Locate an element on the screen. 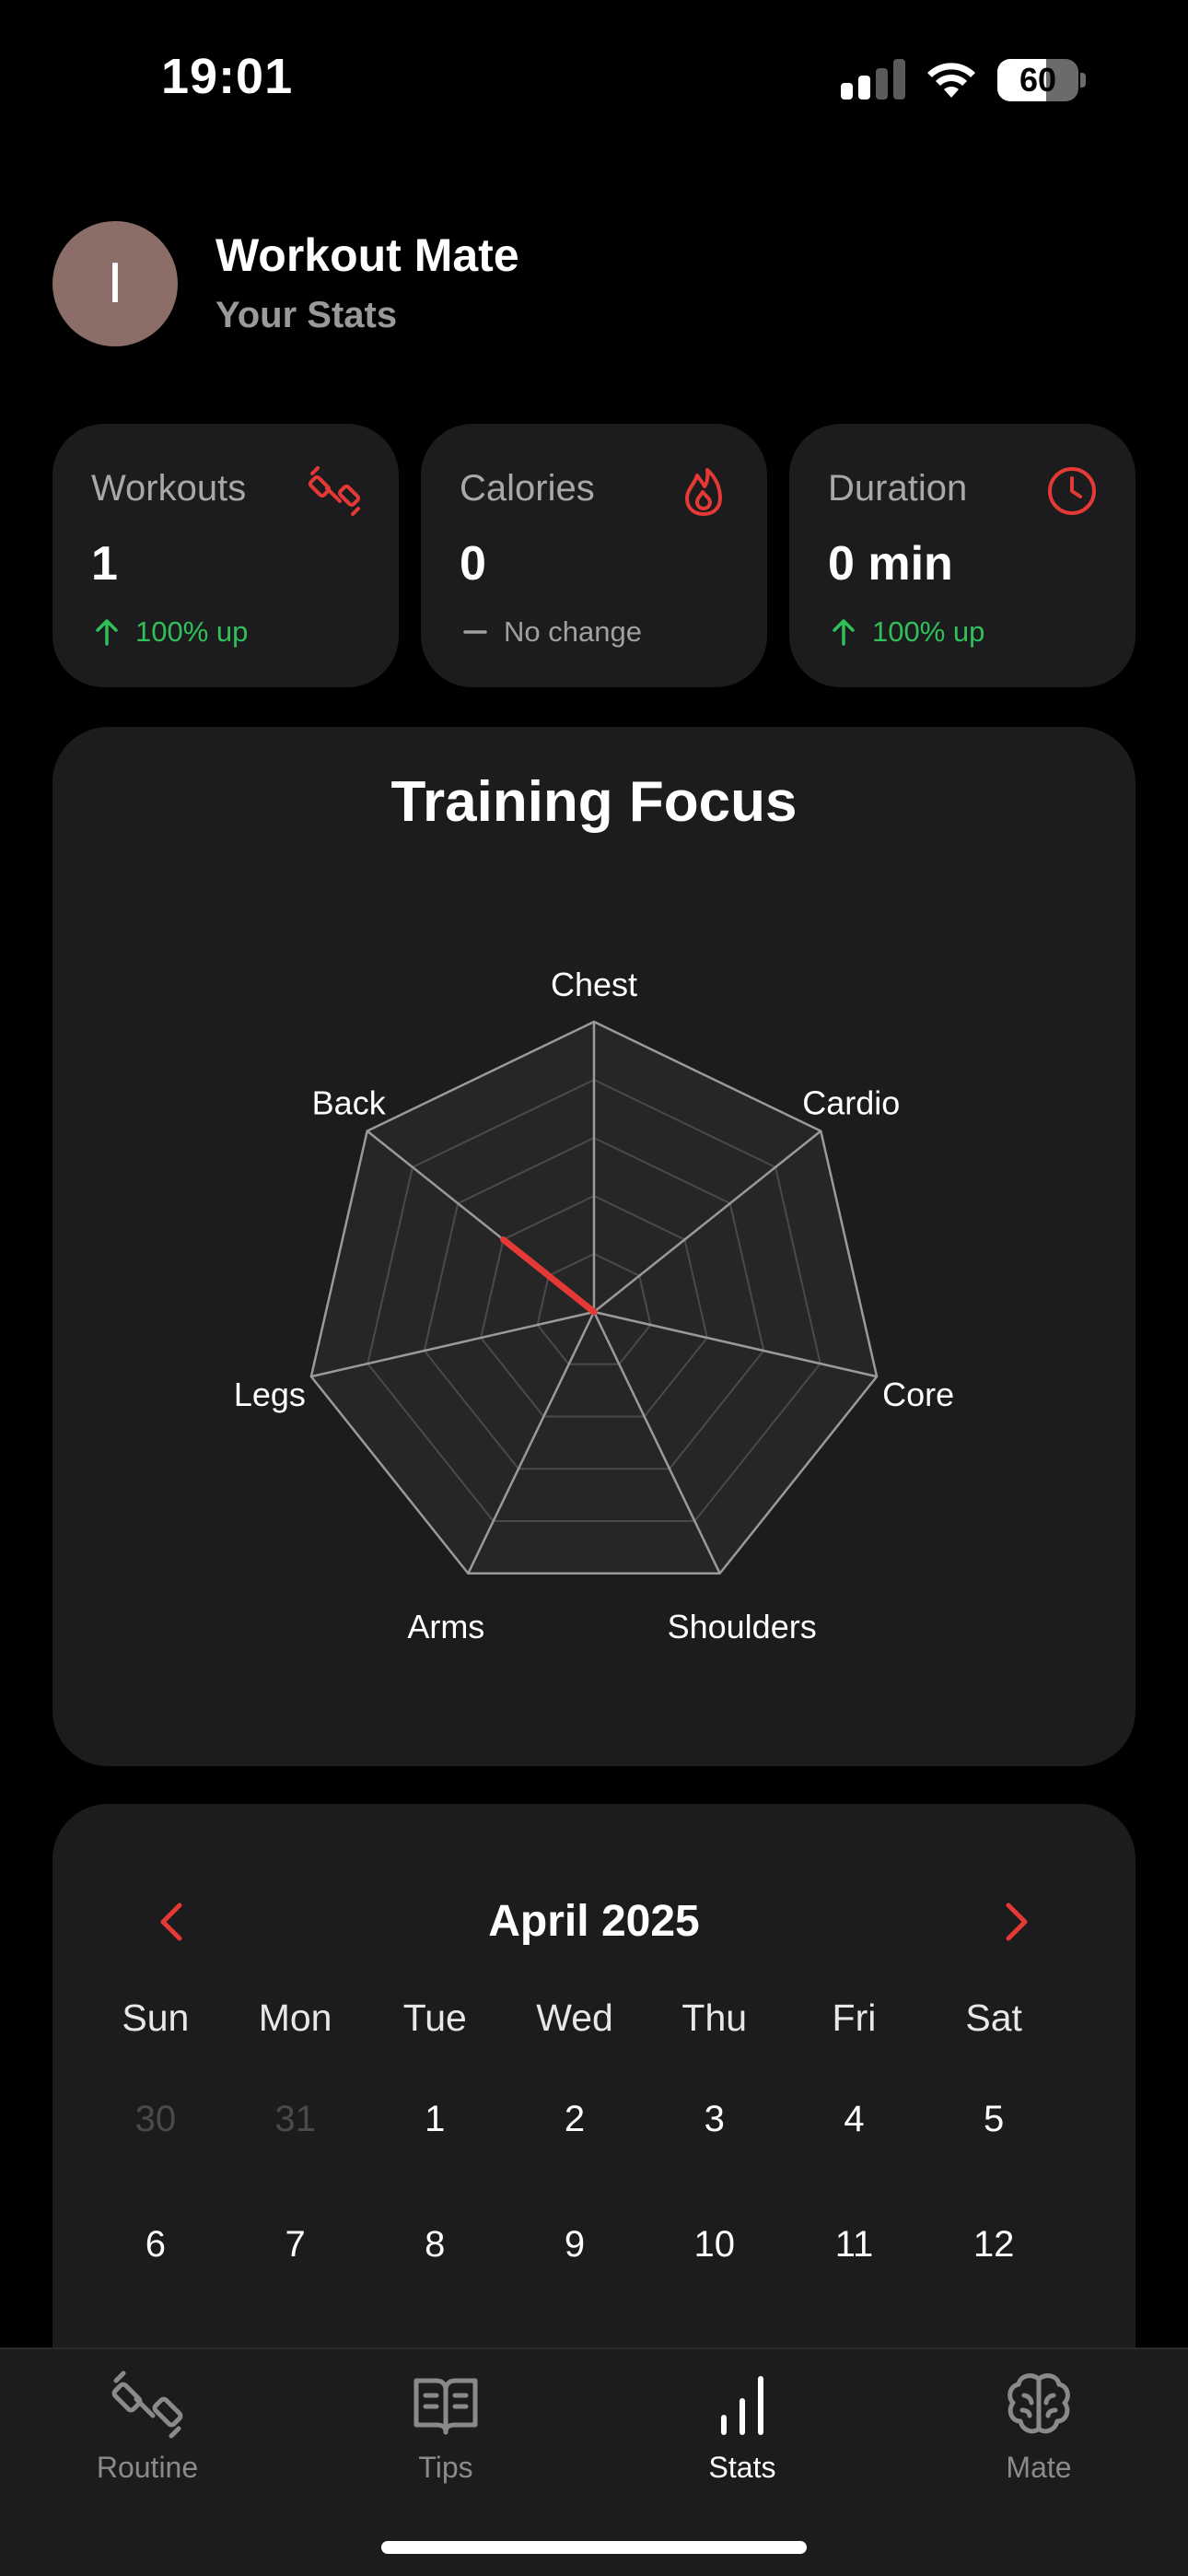  status-bar: 19:01 60 is located at coordinates (594, 78).